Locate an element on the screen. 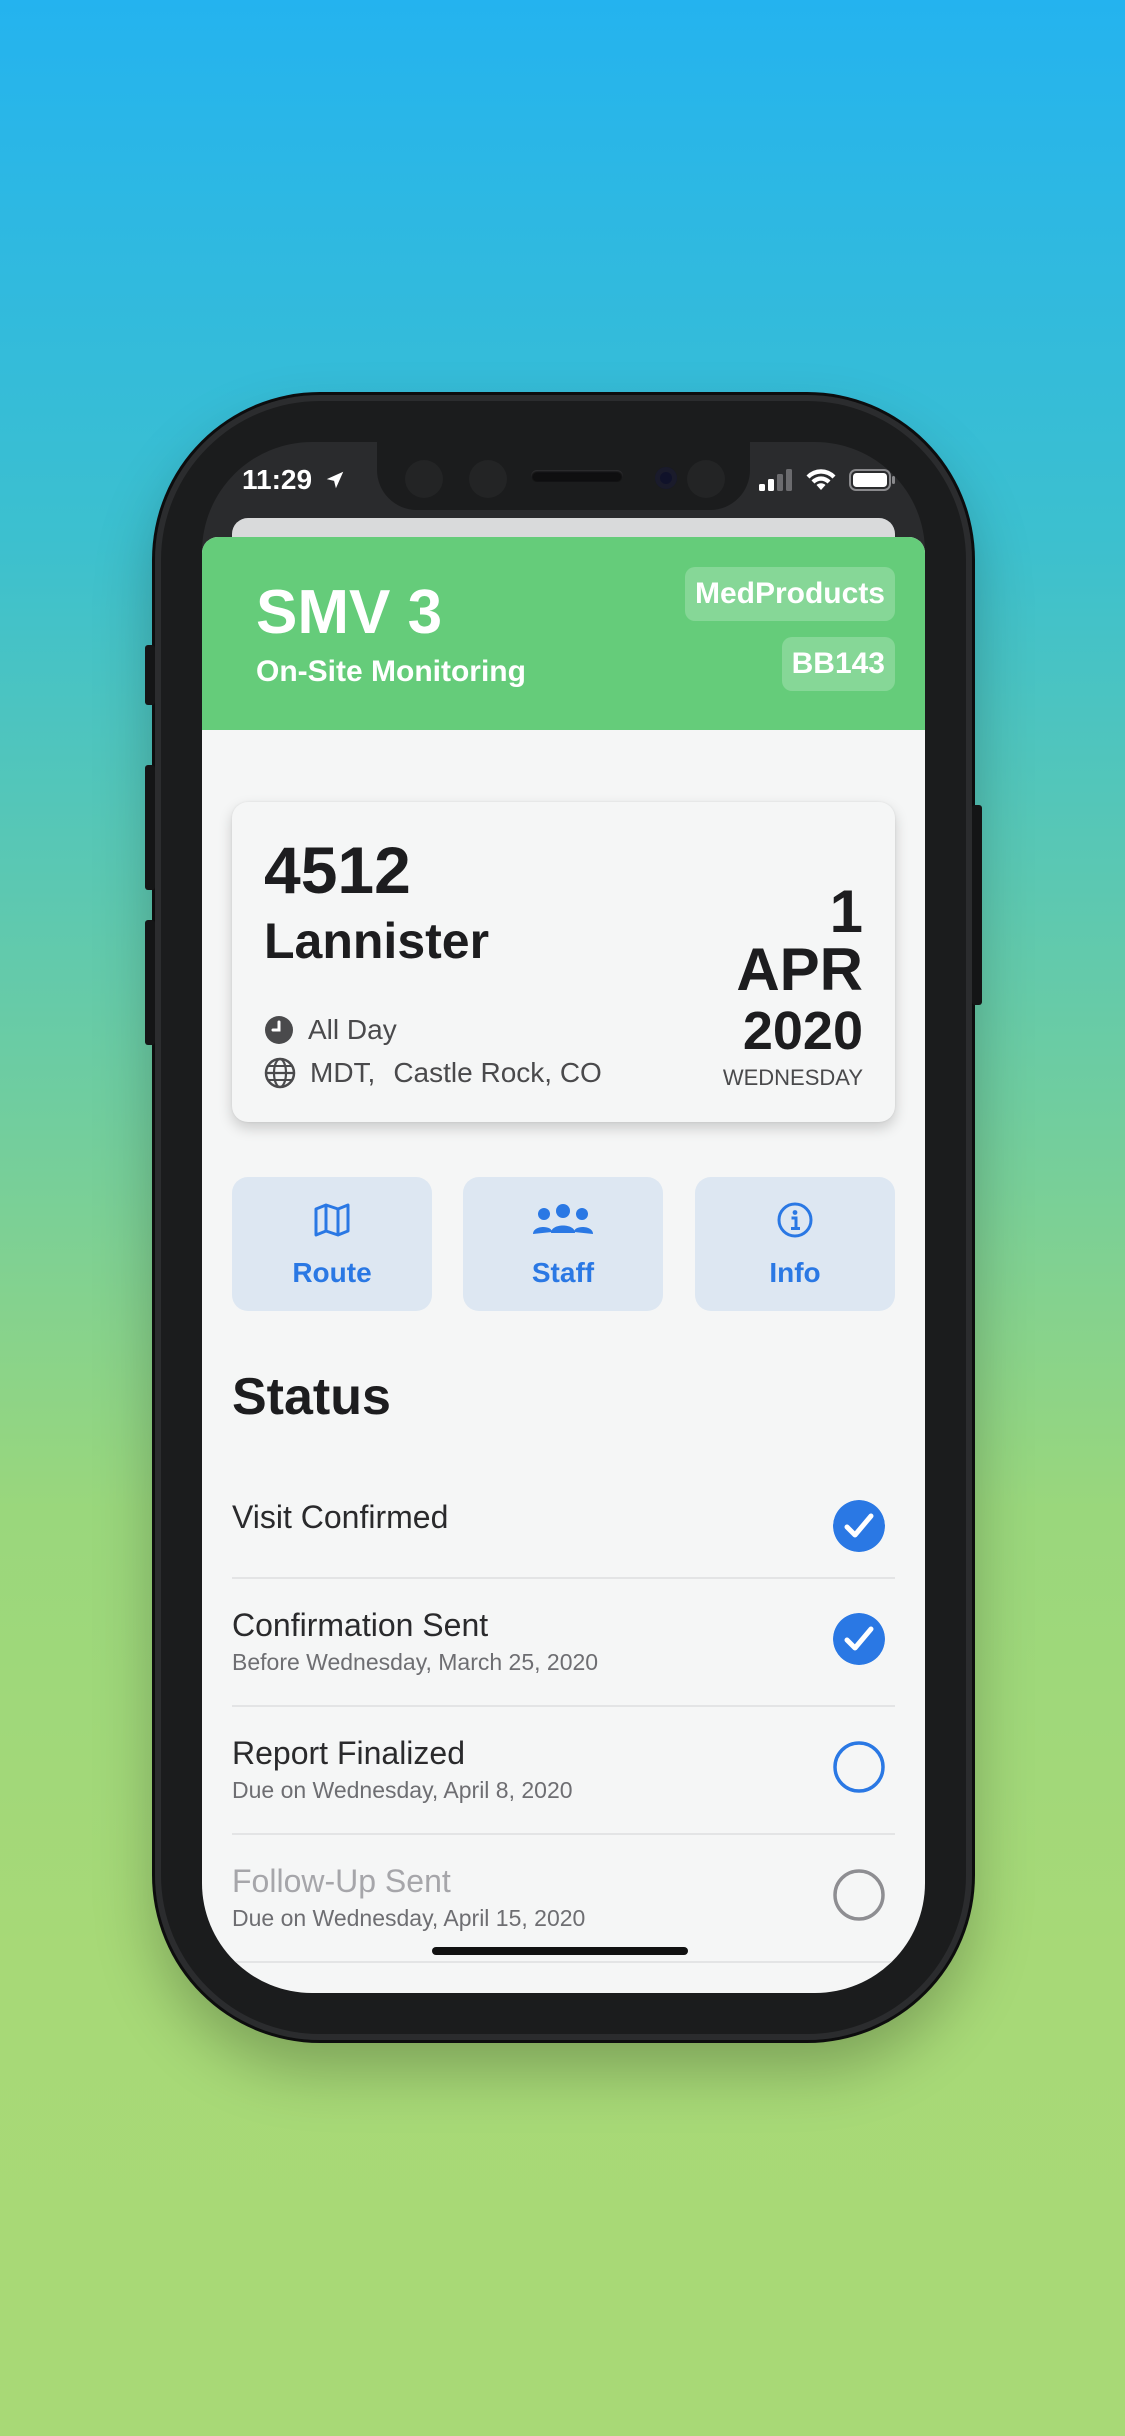 This screenshot has width=1125, height=2436. date-day: 1 is located at coordinates (846, 911).